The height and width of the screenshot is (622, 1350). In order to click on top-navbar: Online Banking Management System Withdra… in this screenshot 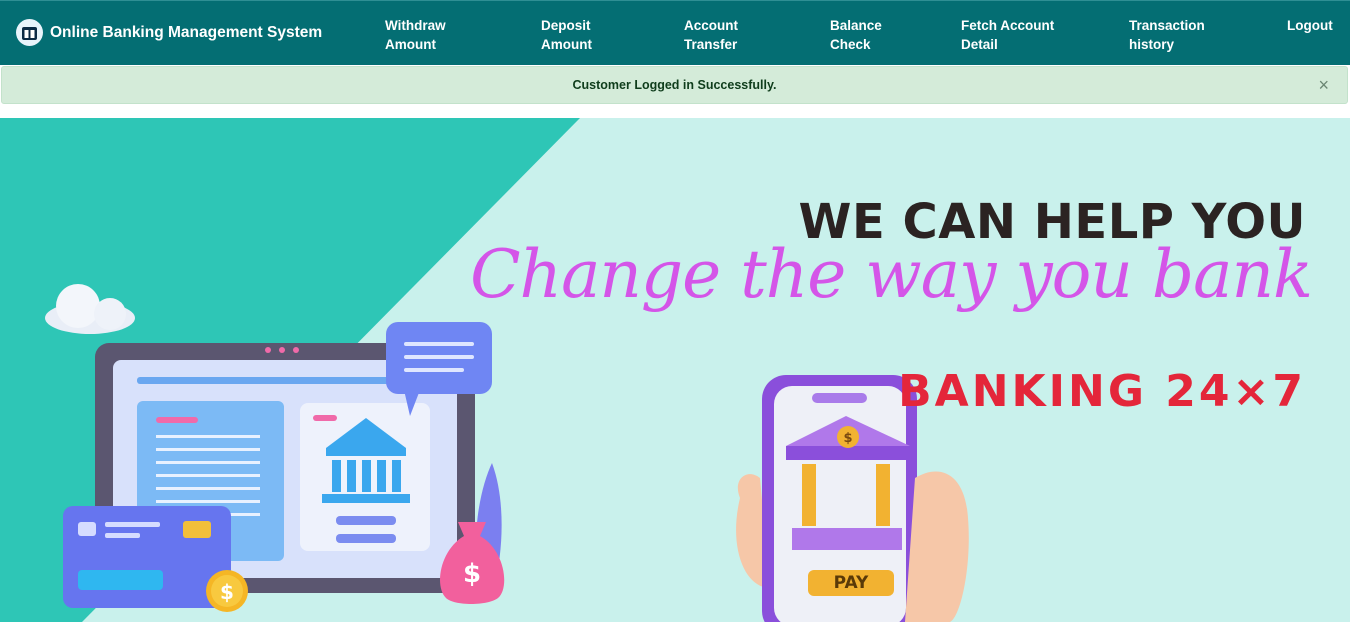, I will do `click(675, 32)`.